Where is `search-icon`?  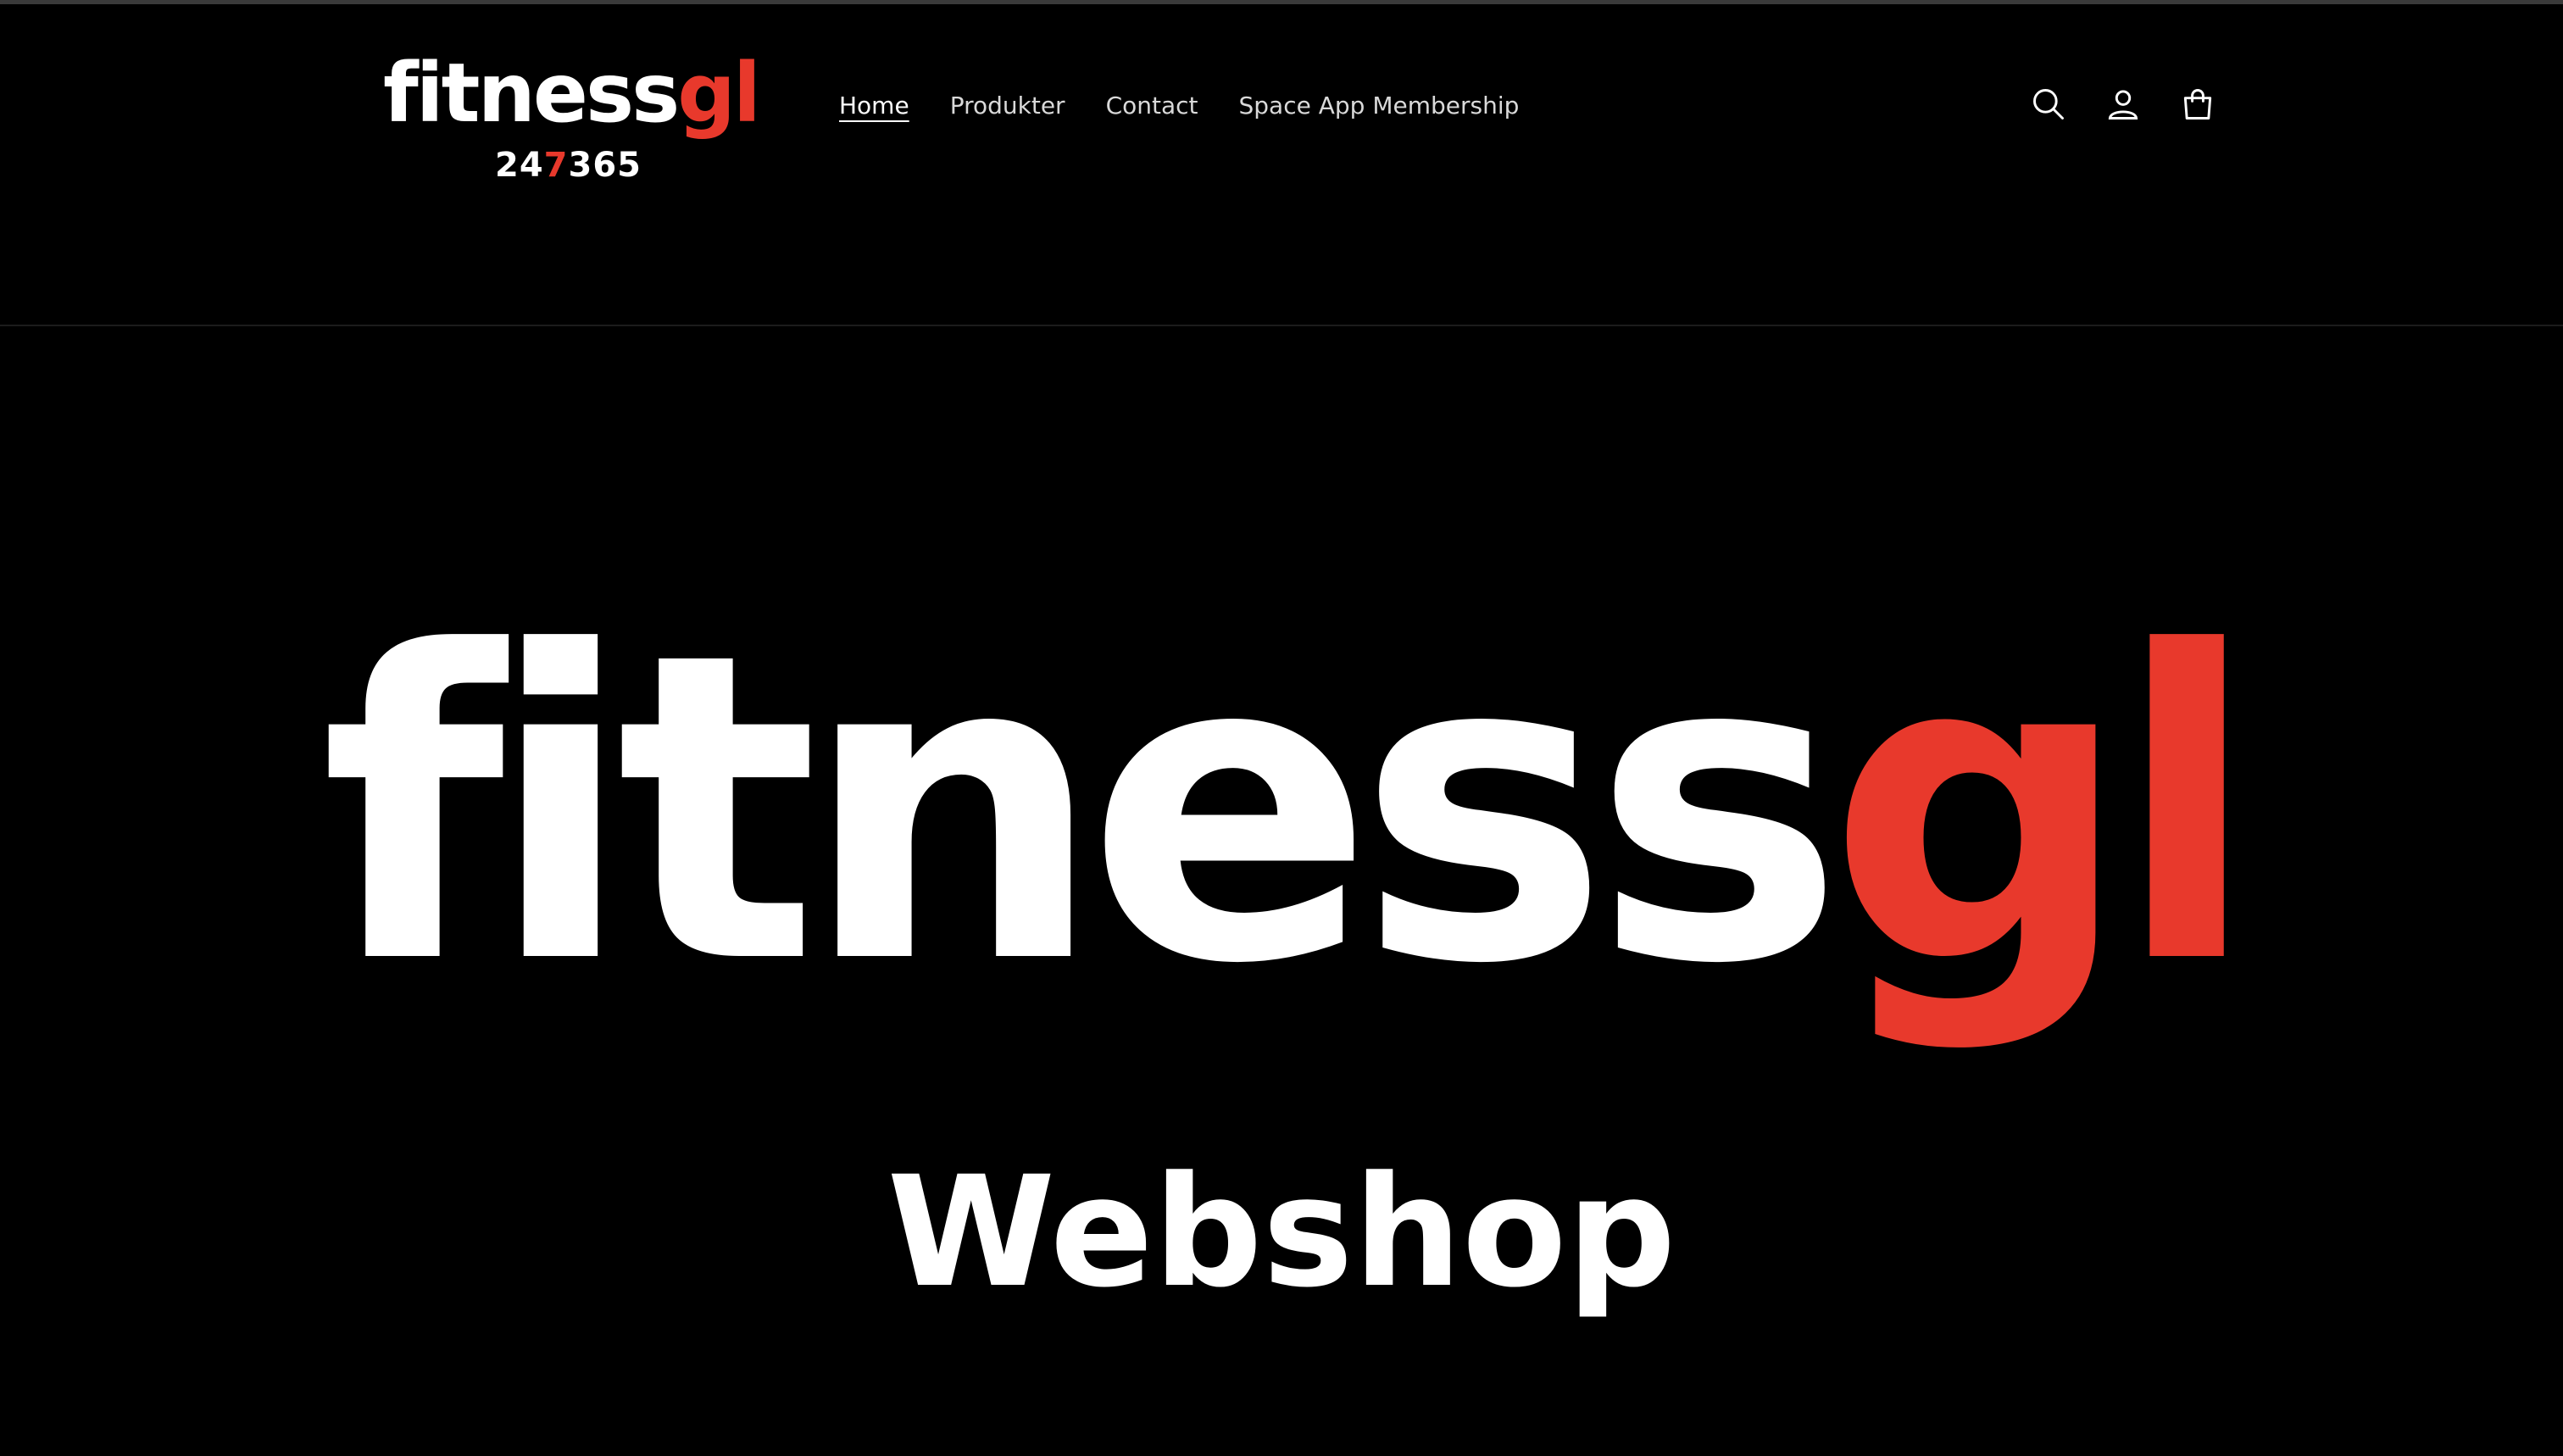 search-icon is located at coordinates (2048, 104).